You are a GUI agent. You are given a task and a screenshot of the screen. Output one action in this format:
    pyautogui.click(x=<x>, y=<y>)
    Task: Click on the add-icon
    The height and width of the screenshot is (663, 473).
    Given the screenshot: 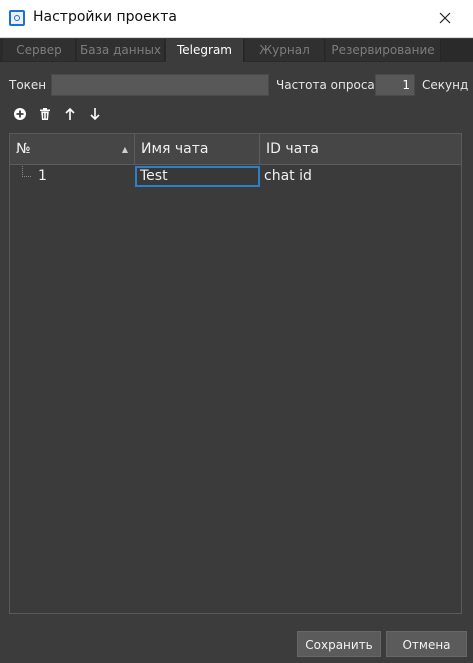 What is the action you would take?
    pyautogui.click(x=20, y=114)
    